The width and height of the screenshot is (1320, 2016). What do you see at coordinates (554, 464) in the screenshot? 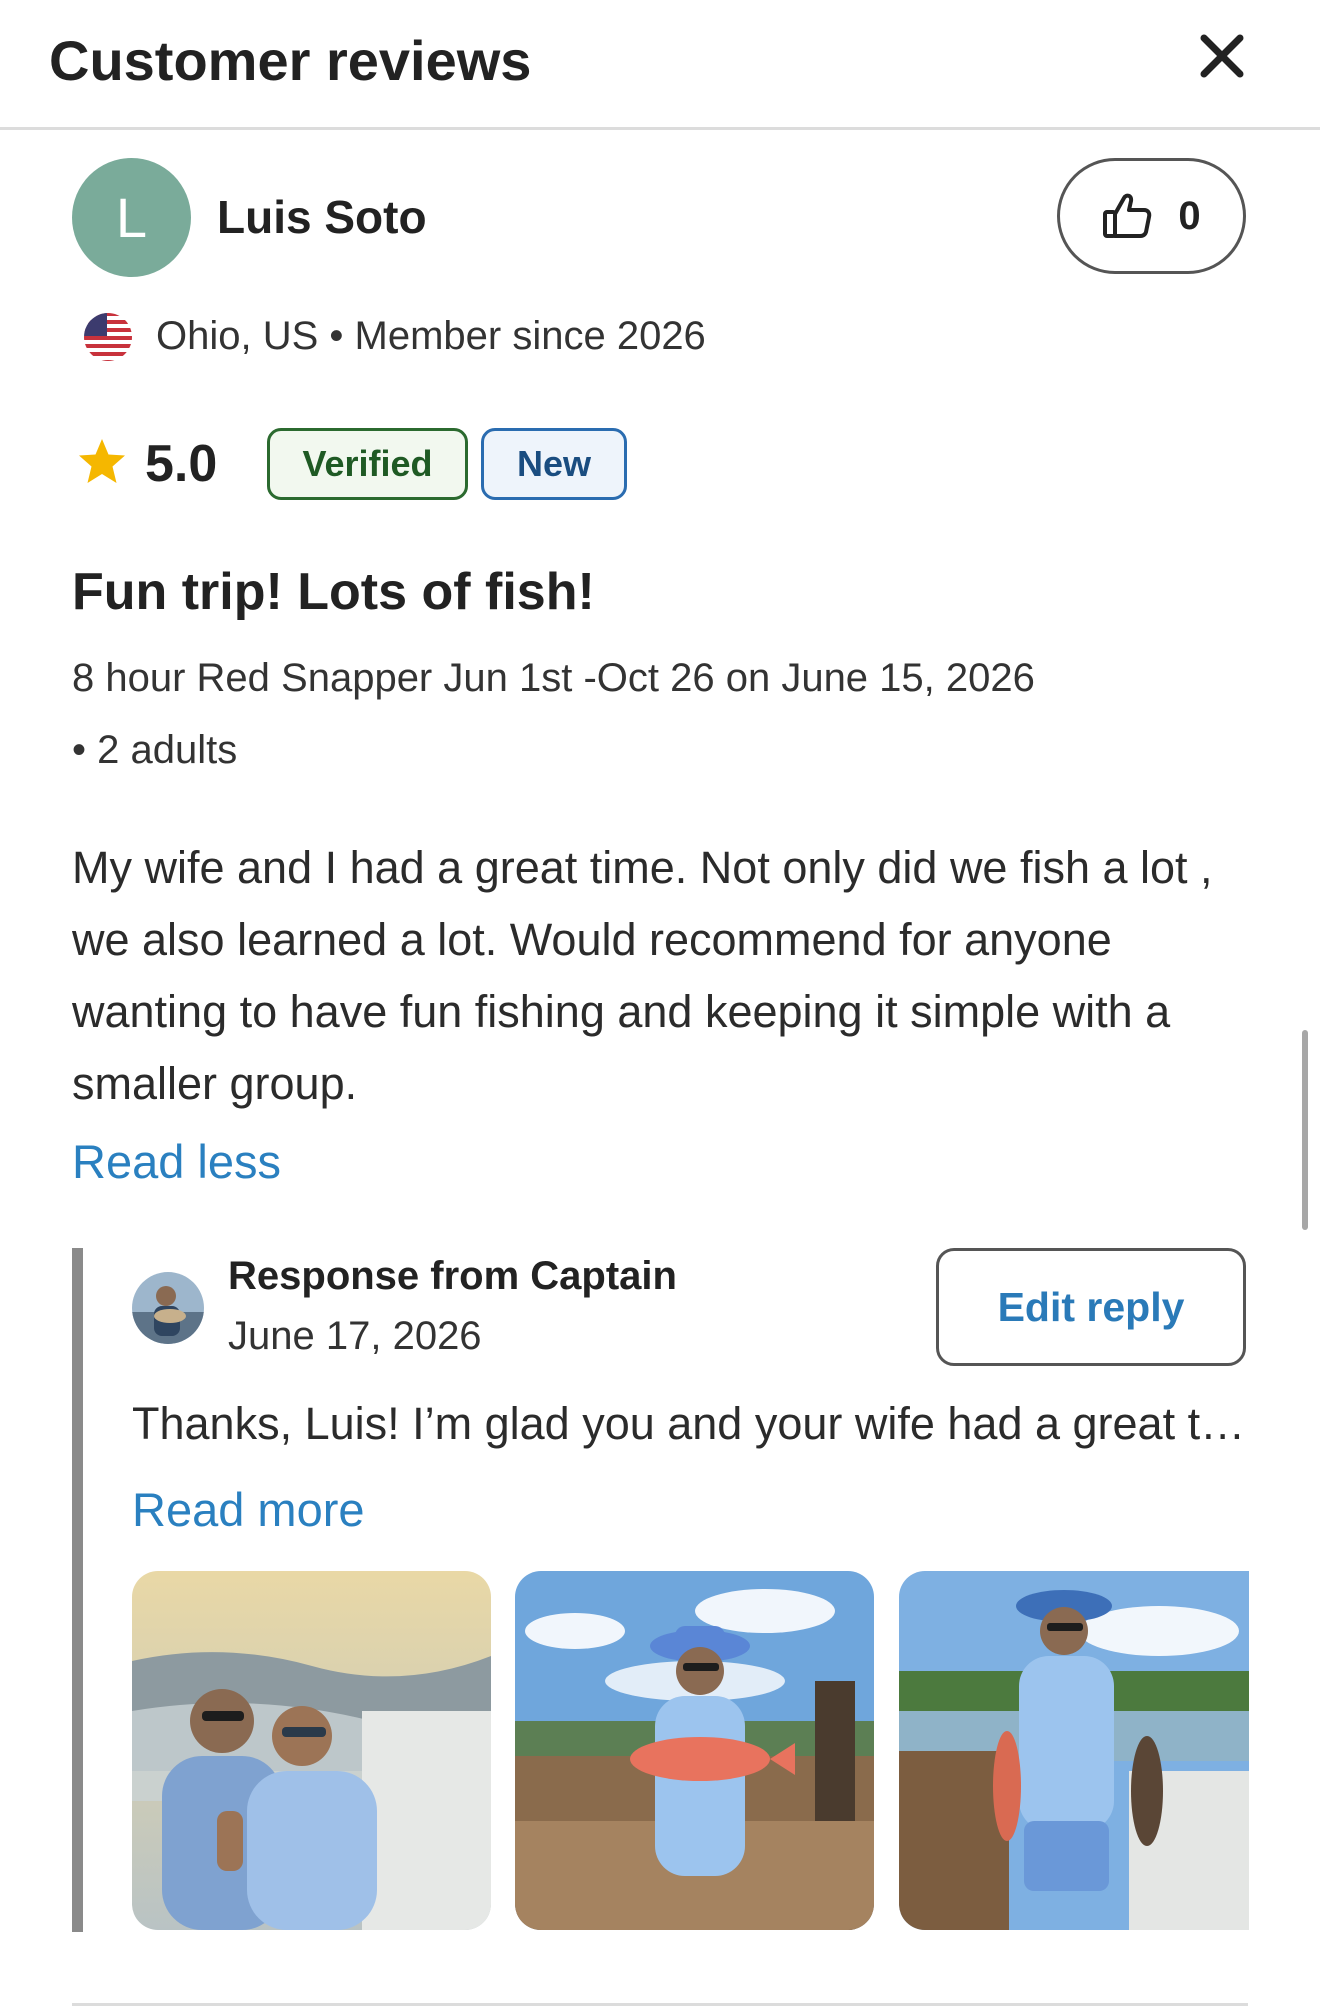
I see `new-badge: New` at bounding box center [554, 464].